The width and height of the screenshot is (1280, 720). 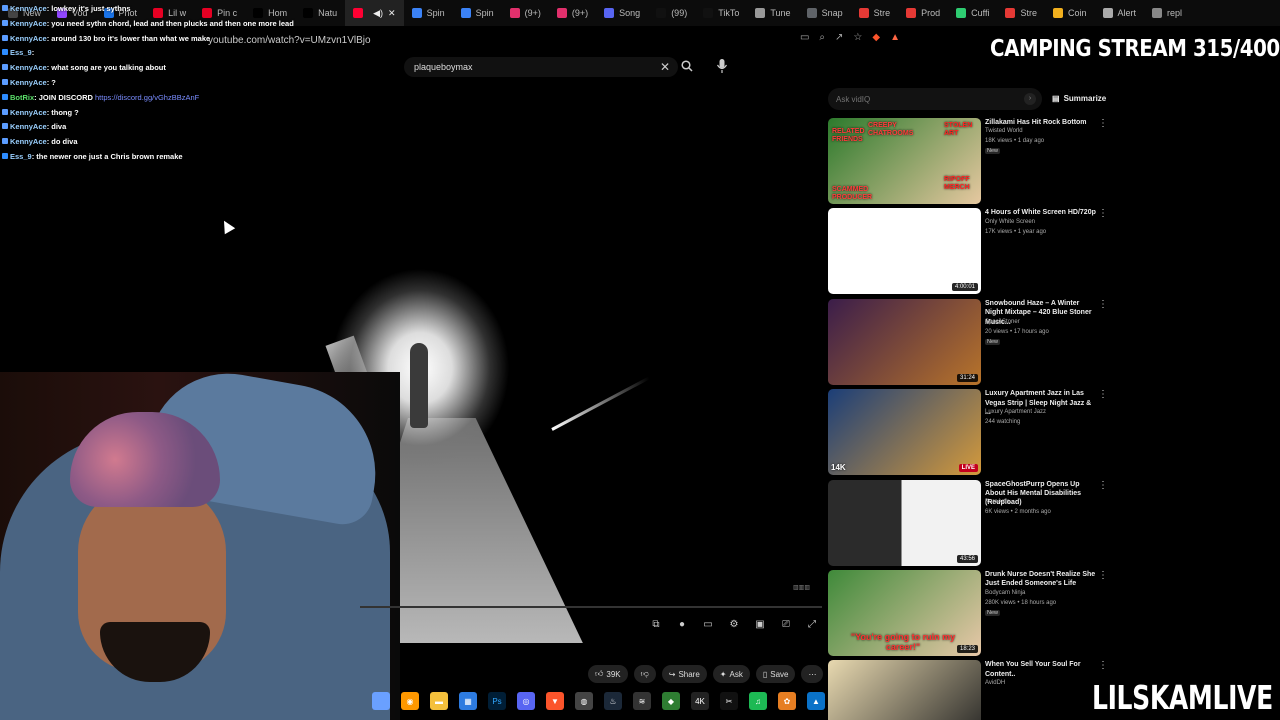 What do you see at coordinates (1070, 13) in the screenshot?
I see `browser-tab: Coin` at bounding box center [1070, 13].